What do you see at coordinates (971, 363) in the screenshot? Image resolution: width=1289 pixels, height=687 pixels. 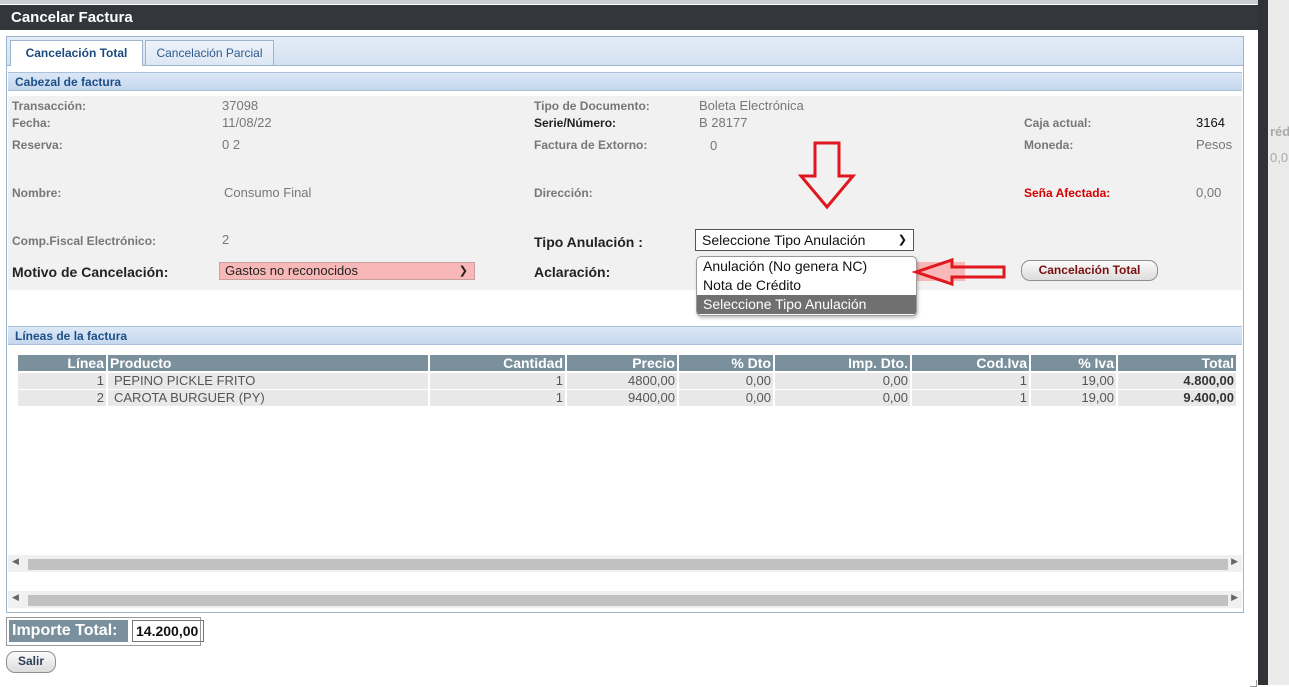 I see `column-header-cod-iva: Cod.Iva` at bounding box center [971, 363].